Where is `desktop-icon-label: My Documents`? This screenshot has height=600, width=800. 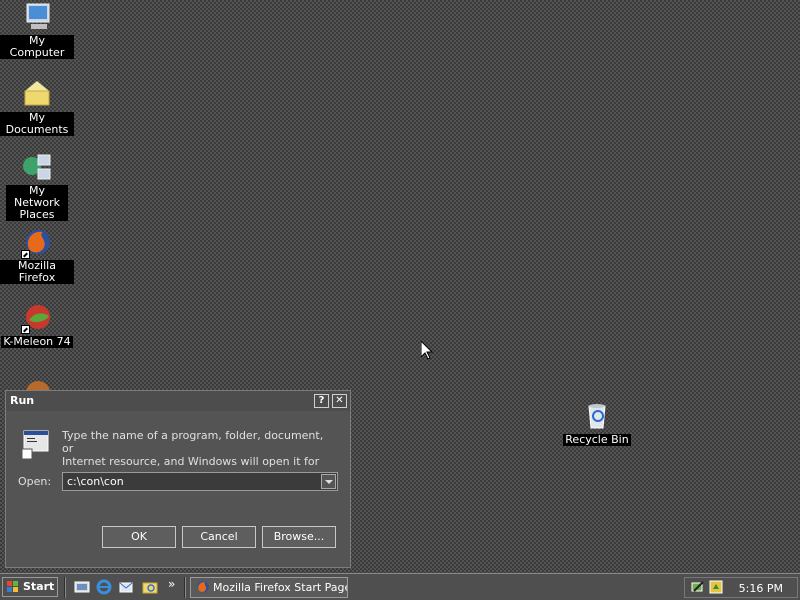
desktop-icon-label: My Documents is located at coordinates (37, 124).